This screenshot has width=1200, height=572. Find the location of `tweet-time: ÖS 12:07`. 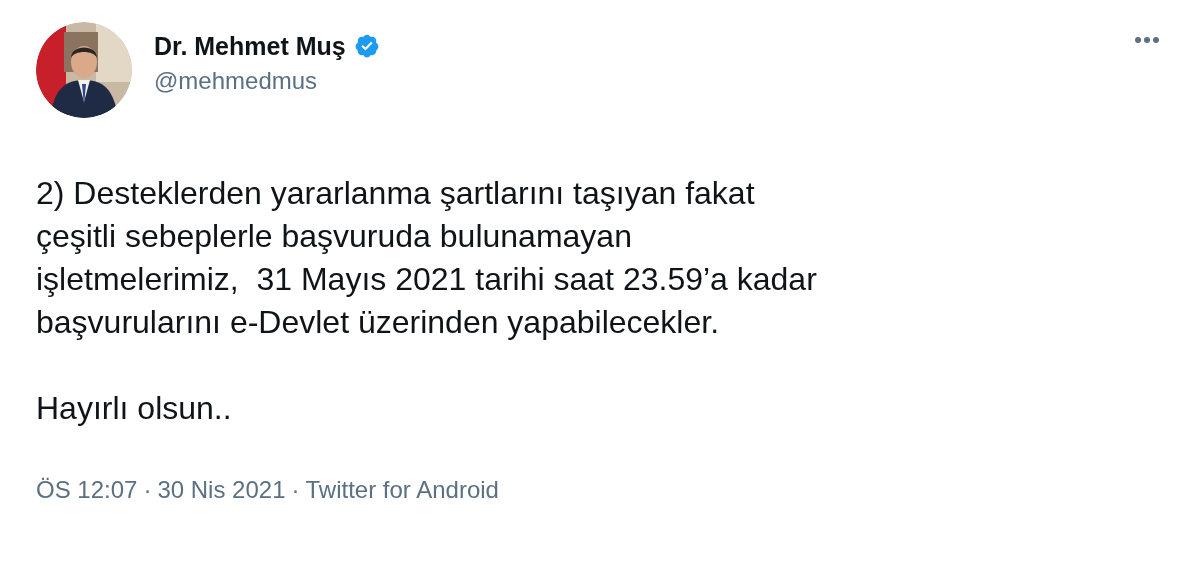

tweet-time: ÖS 12:07 is located at coordinates (87, 490).